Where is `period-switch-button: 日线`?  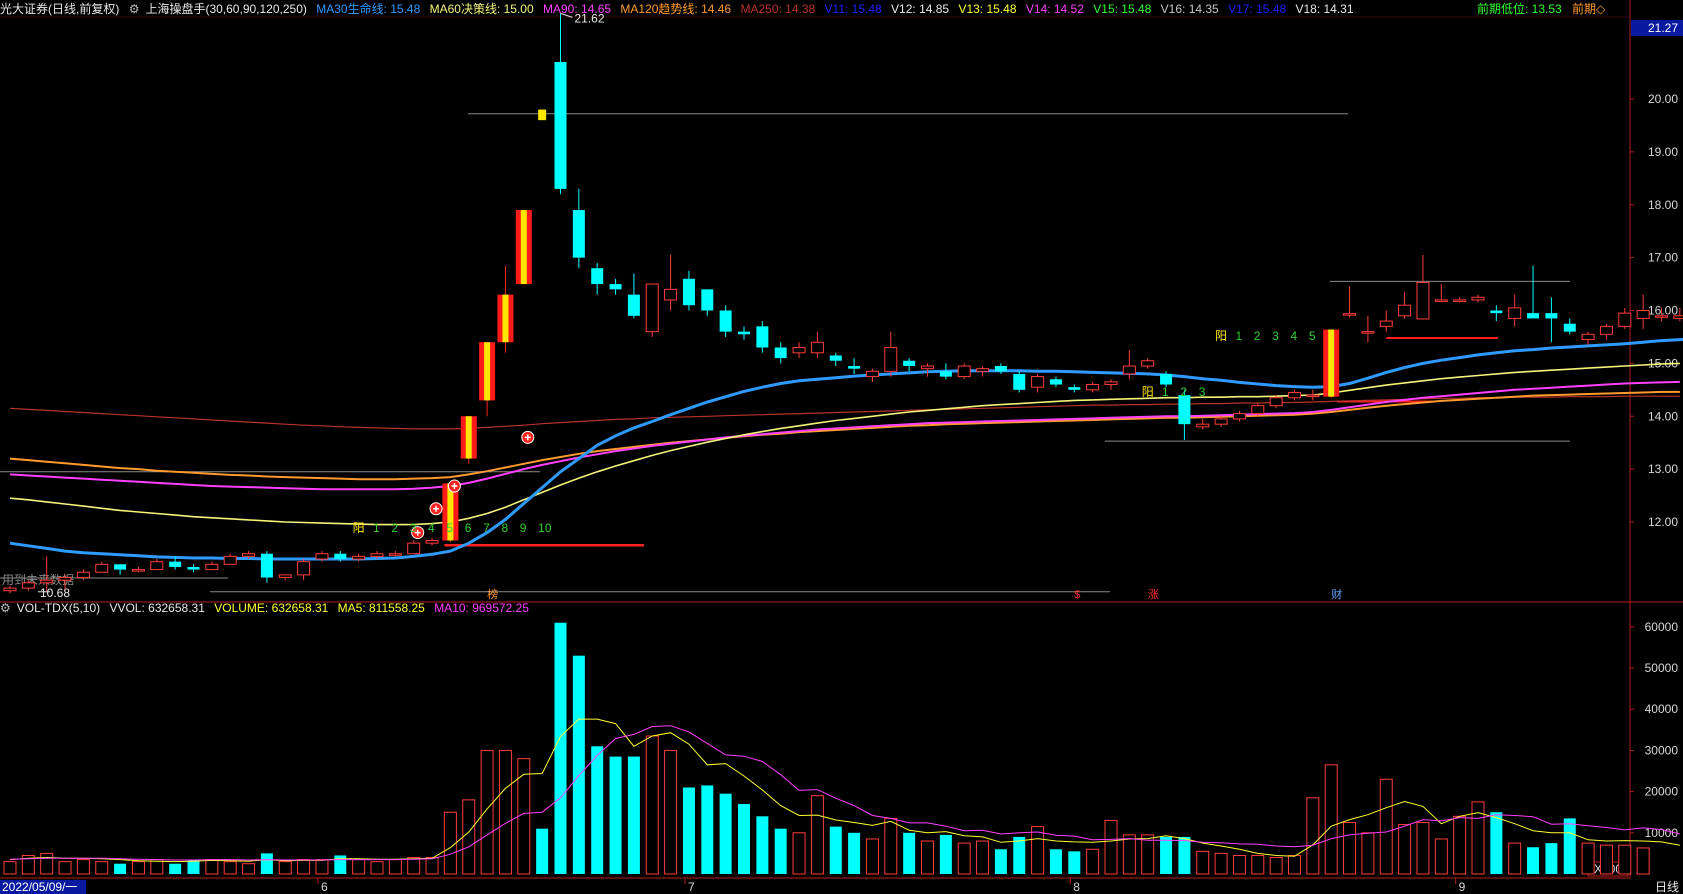
period-switch-button: 日线 is located at coordinates (1667, 887).